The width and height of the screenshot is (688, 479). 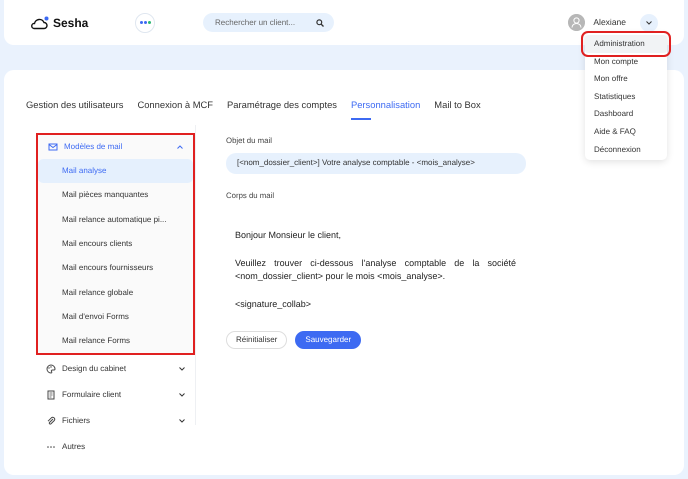 I want to click on sidebar-subitem: Mail analyse, so click(x=115, y=171).